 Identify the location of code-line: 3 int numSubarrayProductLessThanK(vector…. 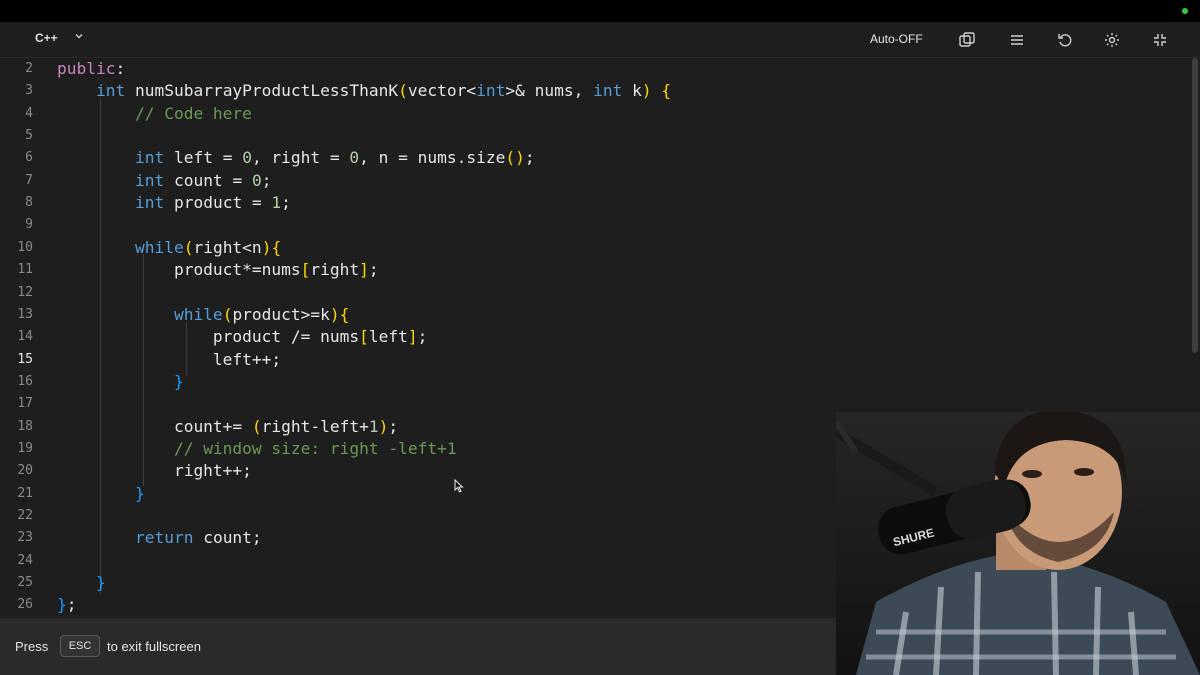
(595, 91).